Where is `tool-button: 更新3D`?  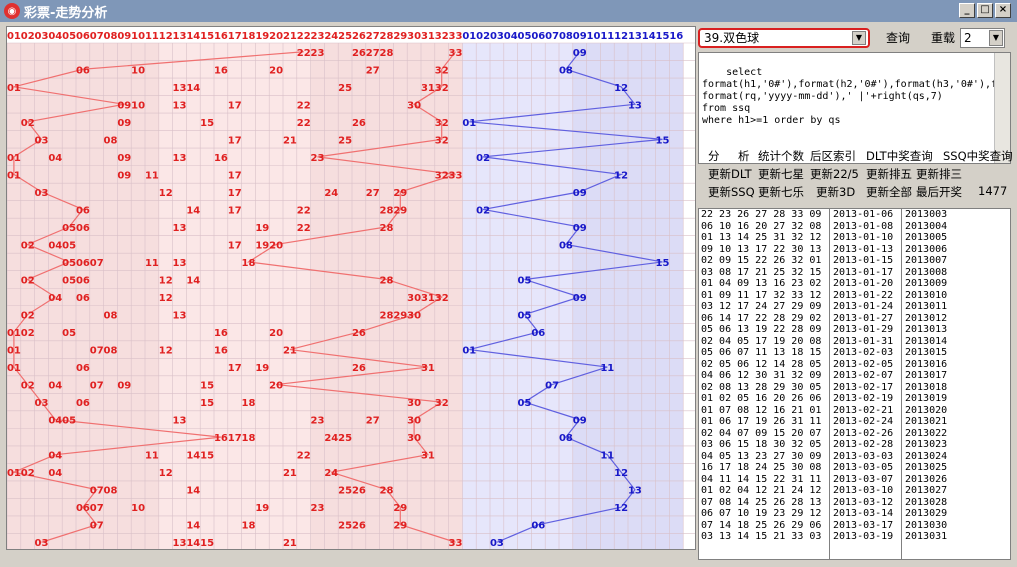
tool-button: 更新3D is located at coordinates (835, 192).